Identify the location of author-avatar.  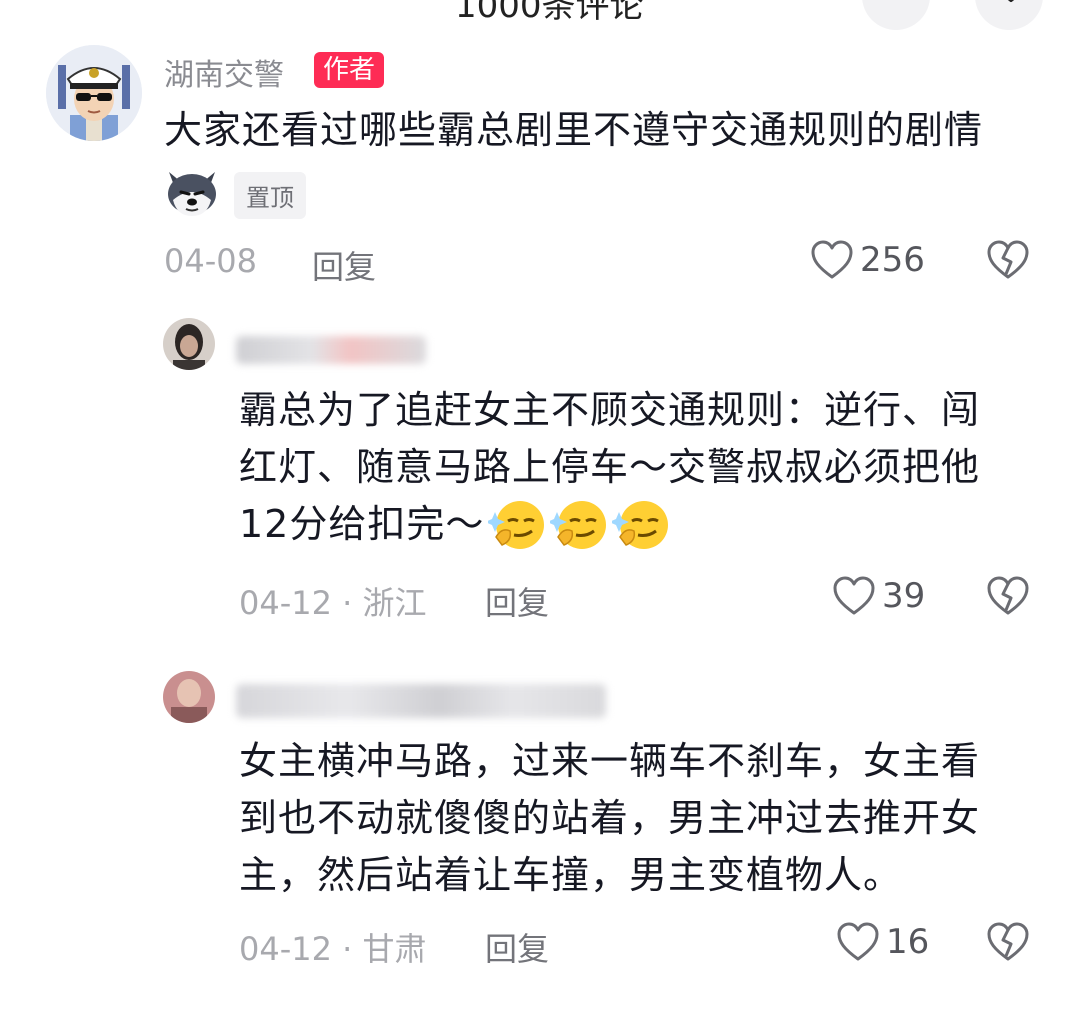
(94, 93).